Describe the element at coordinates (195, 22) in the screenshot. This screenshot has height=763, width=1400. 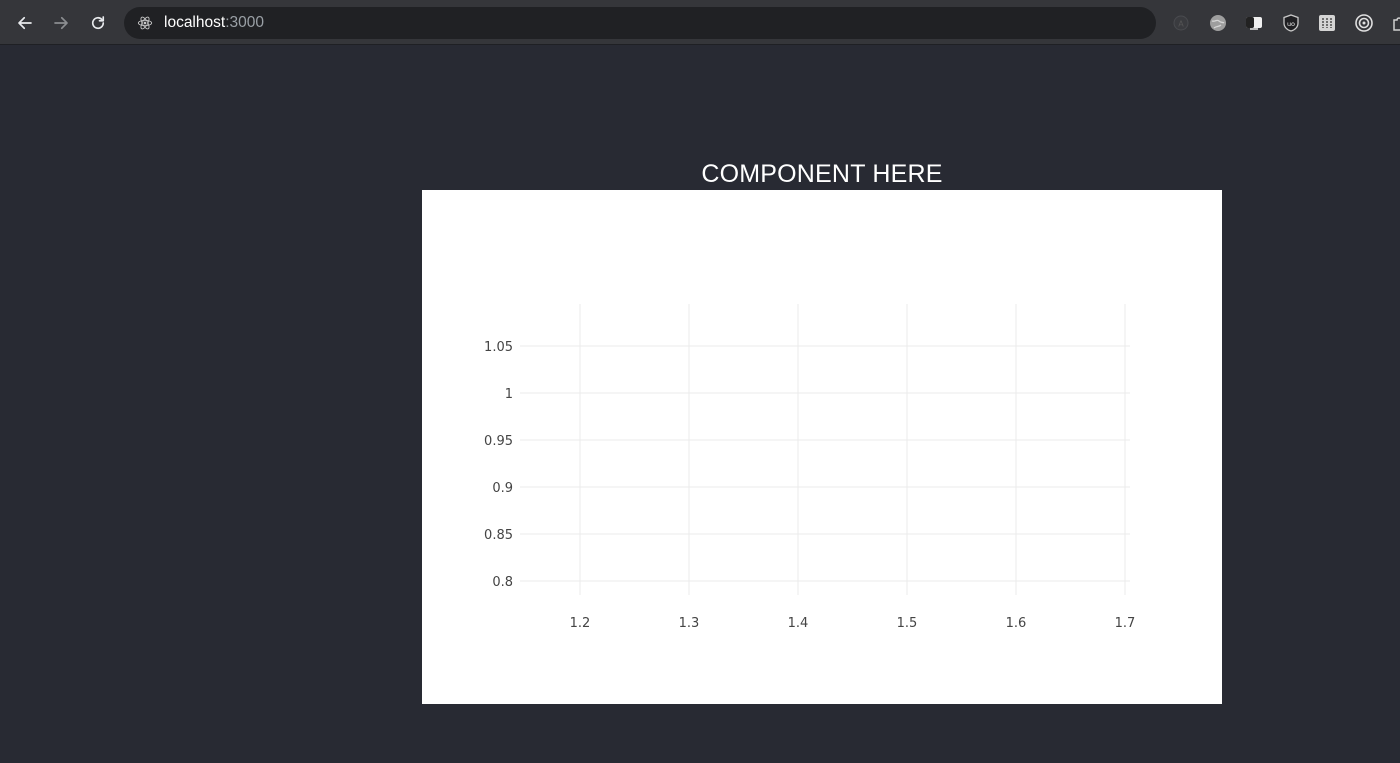
I see `url-host: localhost` at that location.